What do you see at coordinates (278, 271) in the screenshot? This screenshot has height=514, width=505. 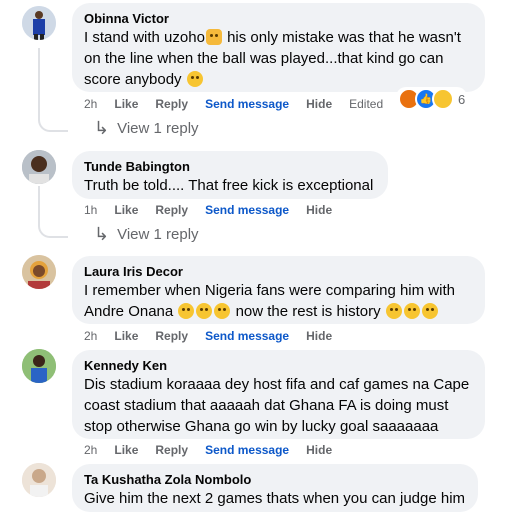 I see `comment-author: Laura Iris Decor` at bounding box center [278, 271].